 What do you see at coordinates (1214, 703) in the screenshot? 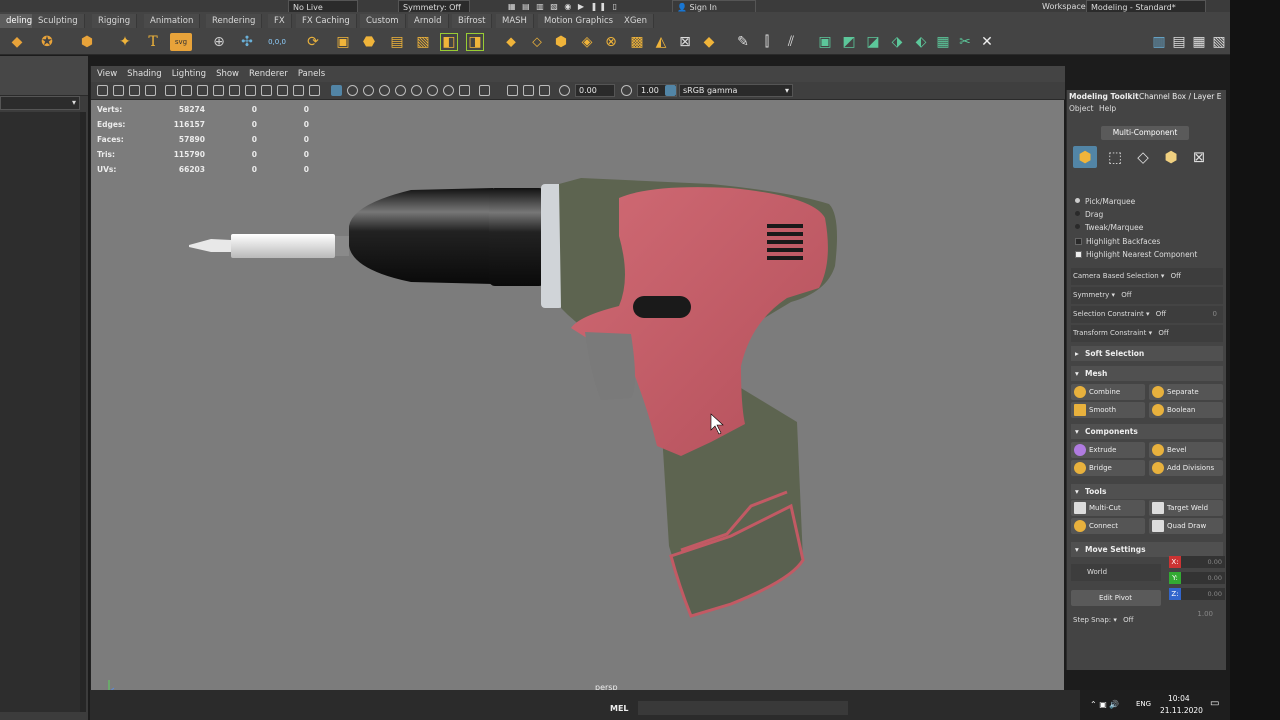
I see `notification-icon: ▭` at bounding box center [1214, 703].